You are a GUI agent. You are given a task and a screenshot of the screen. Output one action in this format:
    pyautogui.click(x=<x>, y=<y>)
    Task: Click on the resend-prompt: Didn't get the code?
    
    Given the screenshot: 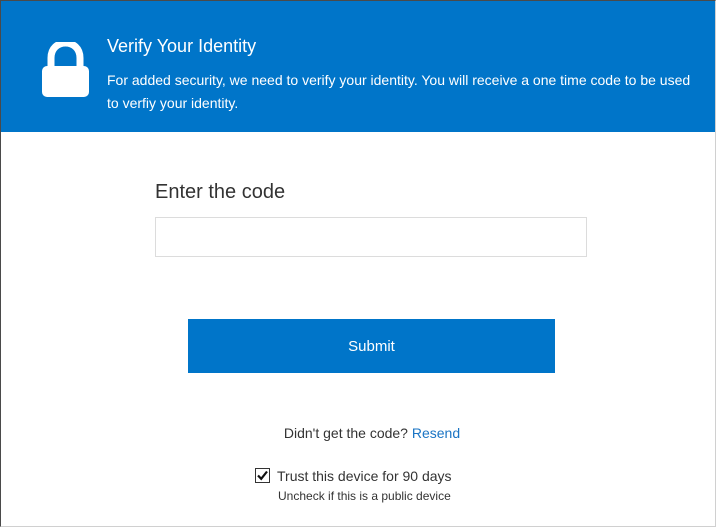 What is the action you would take?
    pyautogui.click(x=345, y=433)
    